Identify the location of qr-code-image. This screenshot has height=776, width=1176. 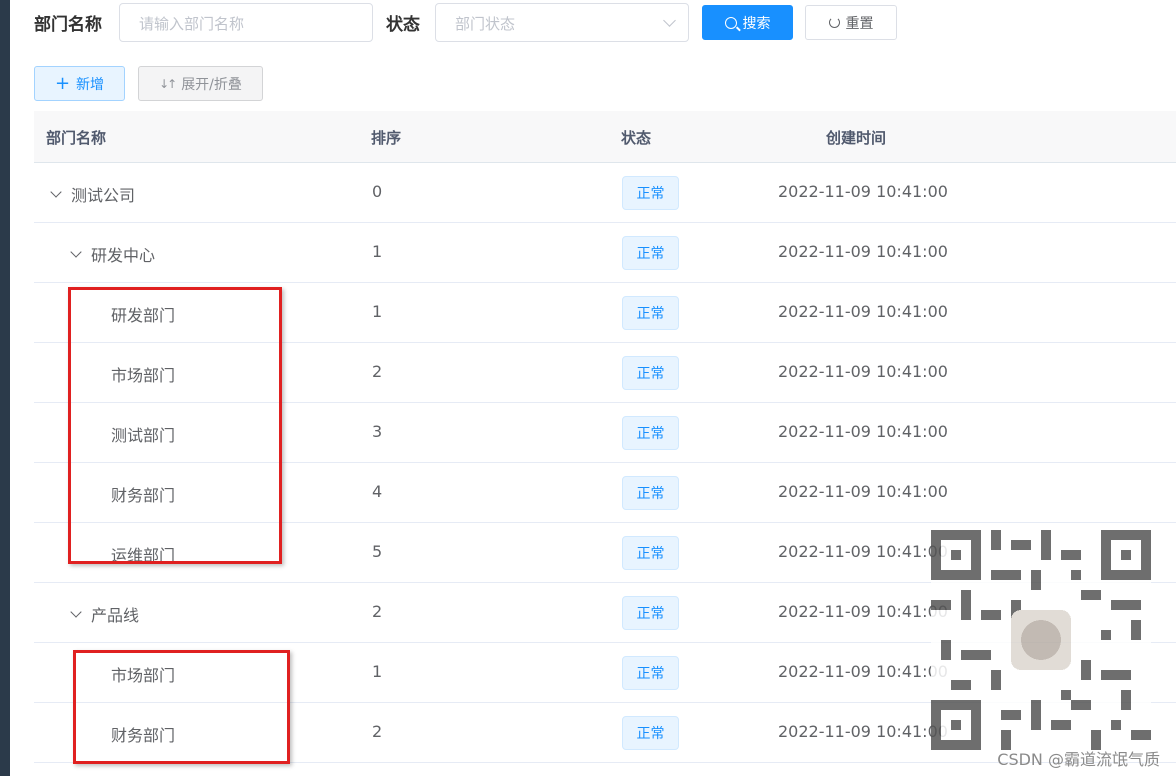
(1041, 640).